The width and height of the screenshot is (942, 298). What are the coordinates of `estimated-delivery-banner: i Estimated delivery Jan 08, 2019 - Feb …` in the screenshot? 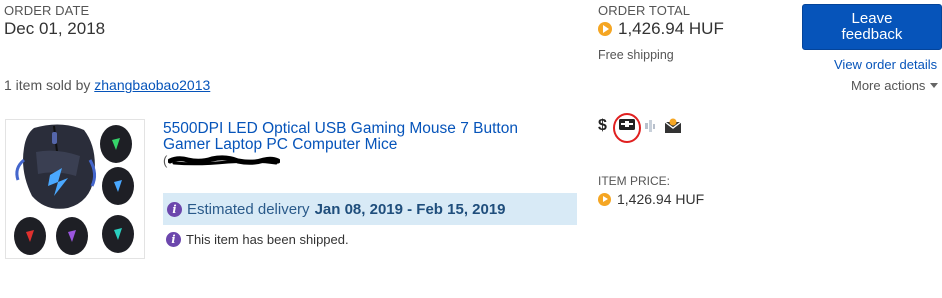 It's located at (370, 209).